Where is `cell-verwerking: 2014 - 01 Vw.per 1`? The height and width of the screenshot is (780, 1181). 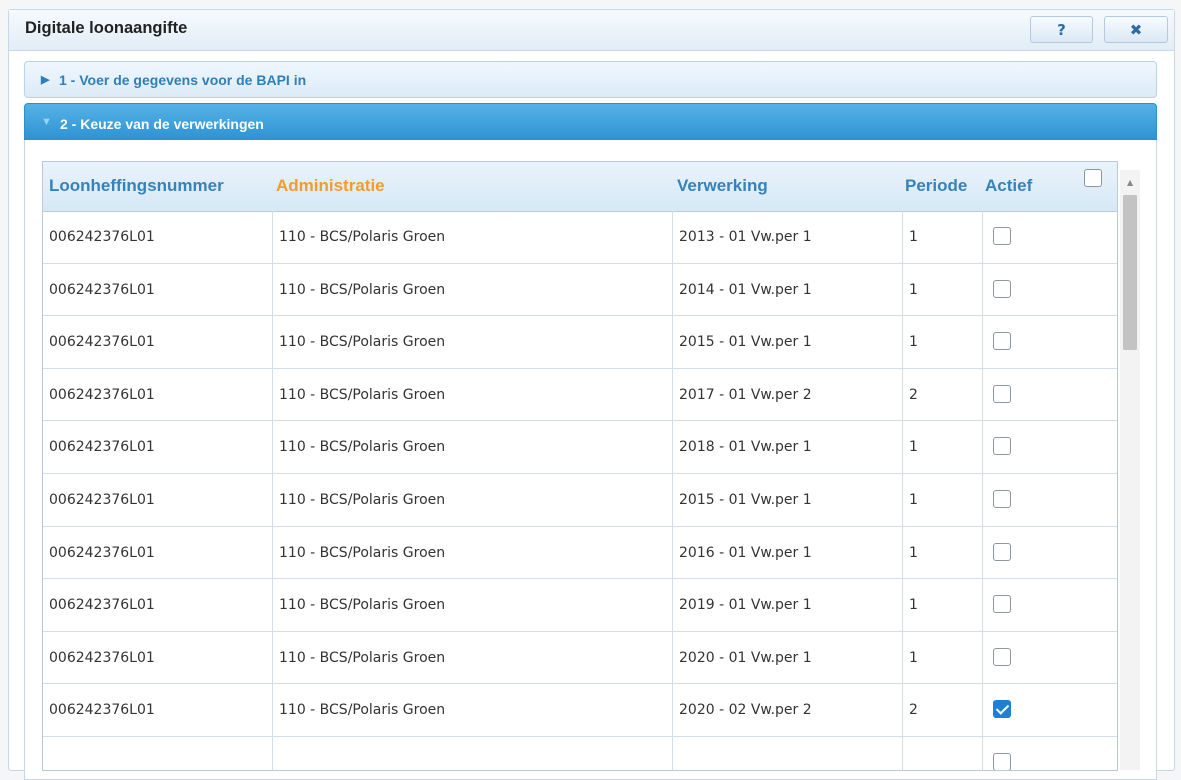
cell-verwerking: 2014 - 01 Vw.per 1 is located at coordinates (788, 289).